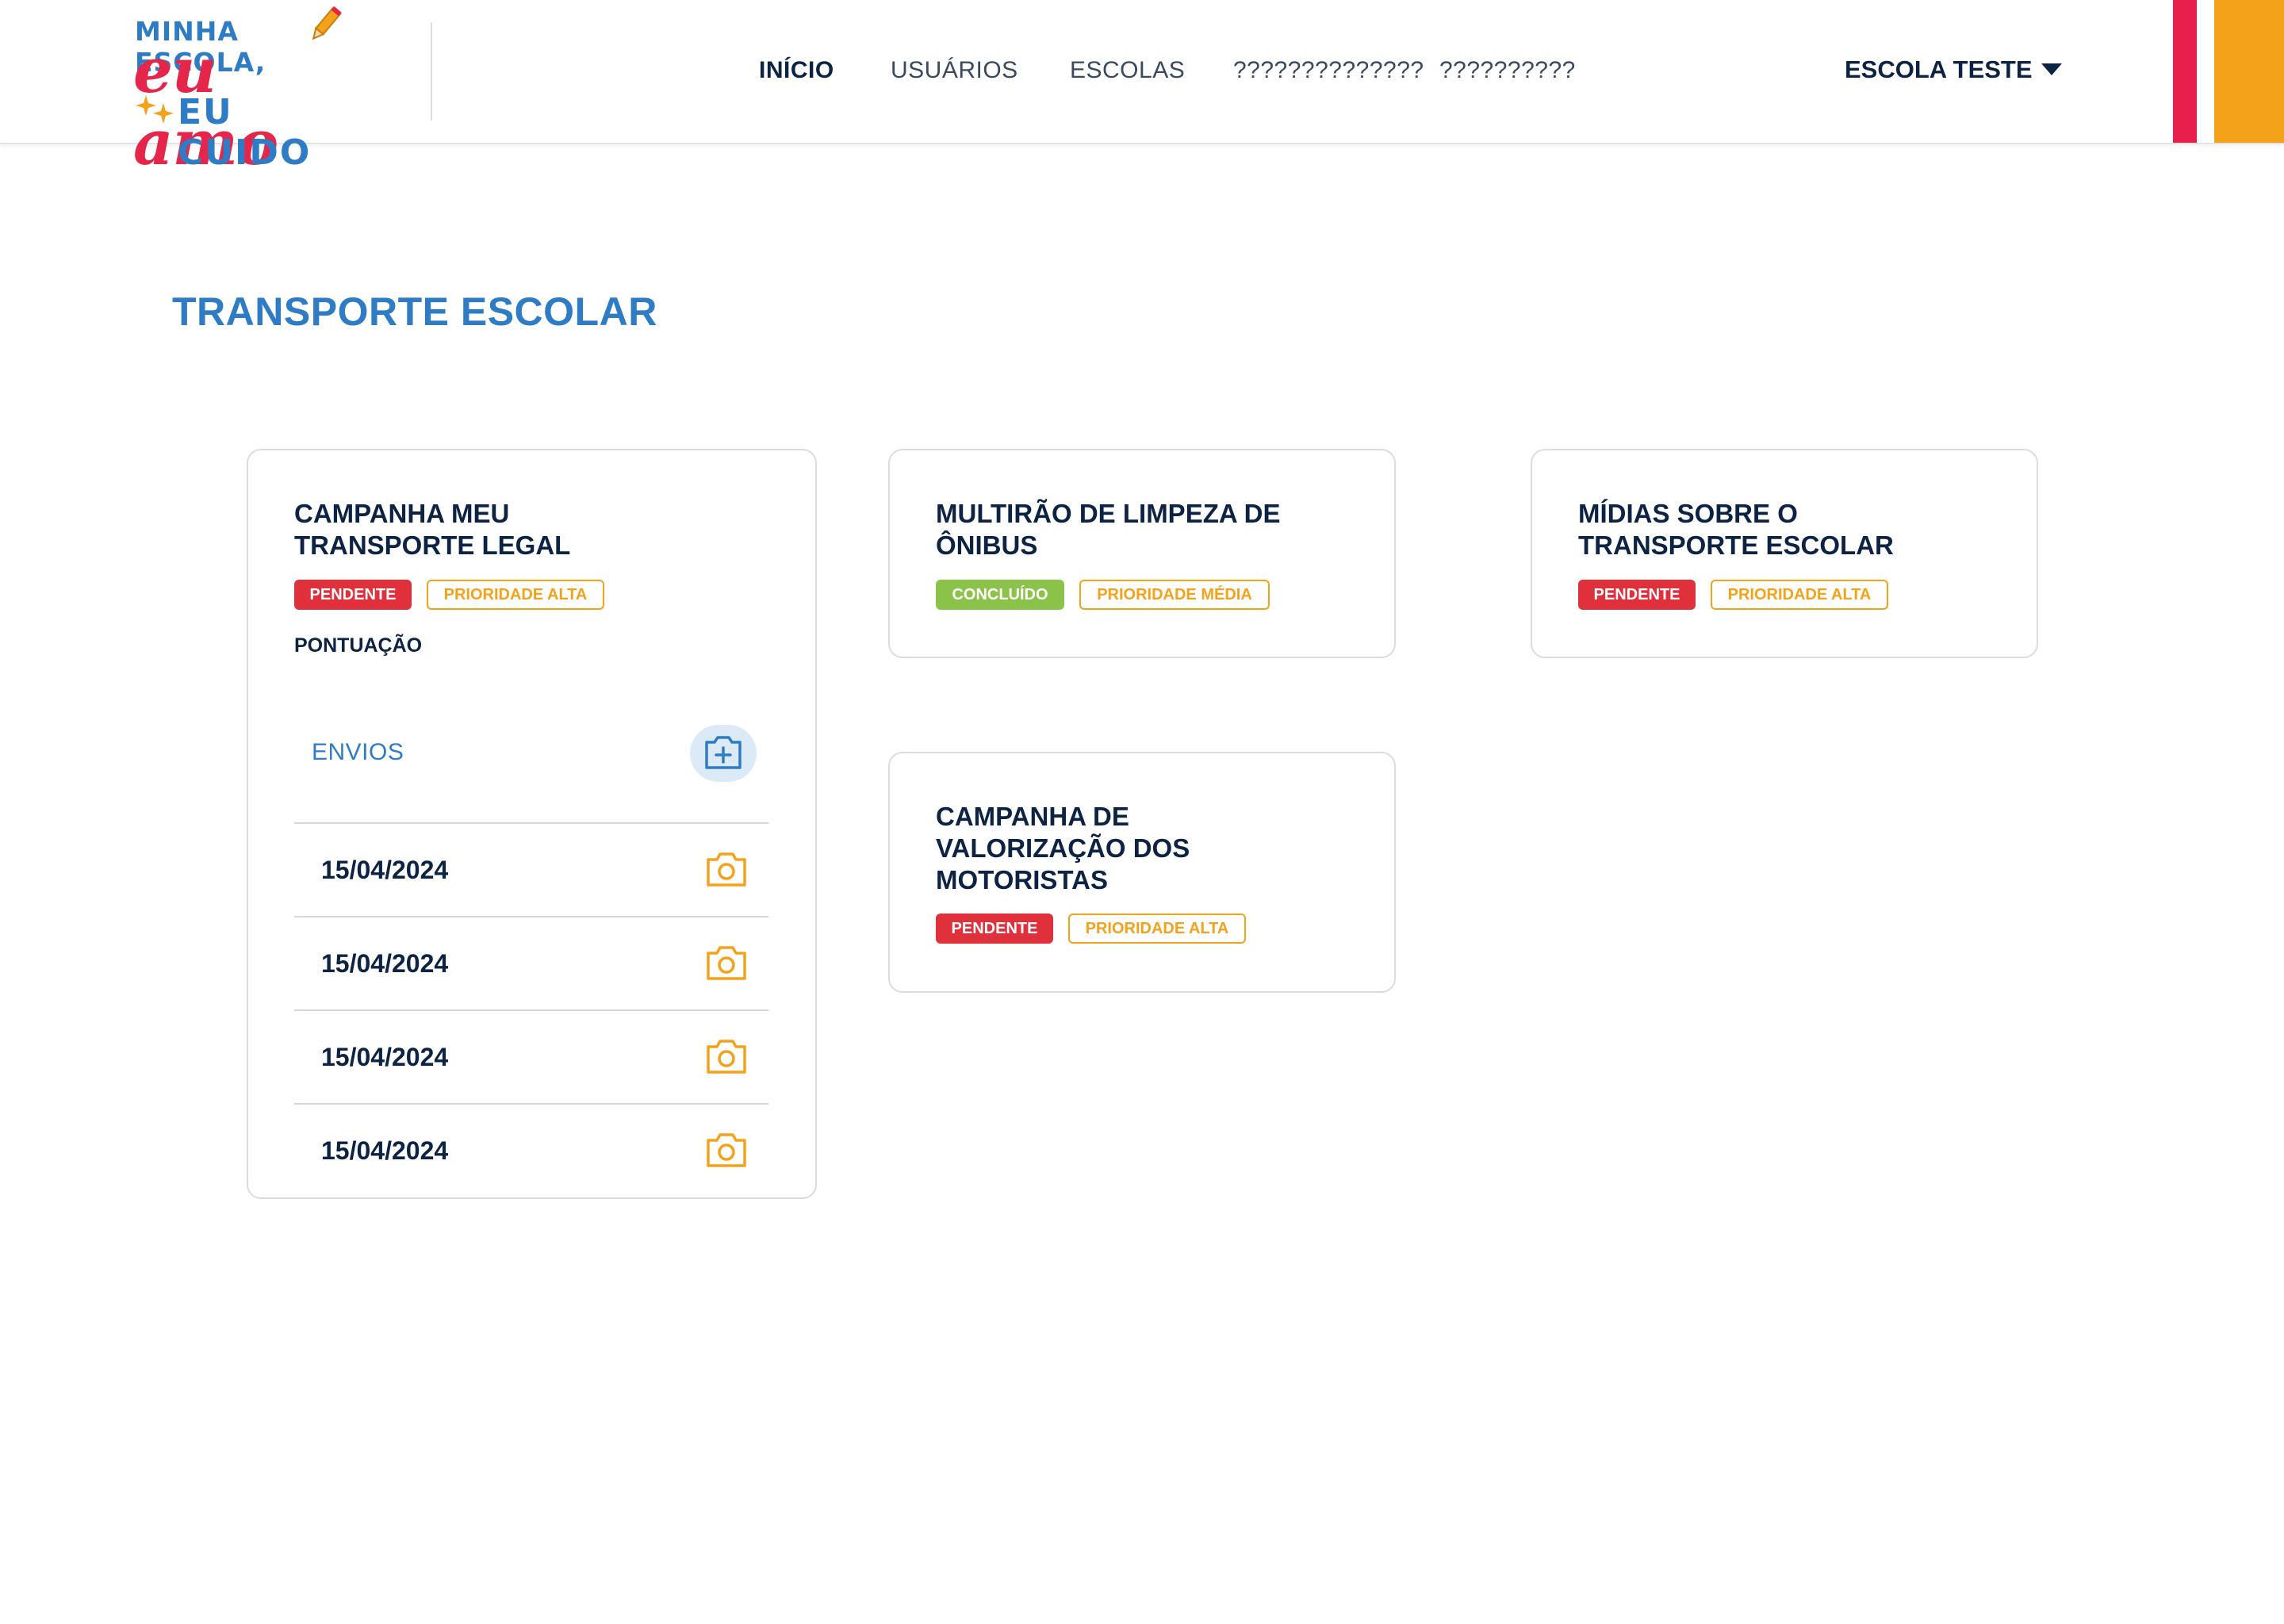  I want to click on add-submission-button, so click(723, 753).